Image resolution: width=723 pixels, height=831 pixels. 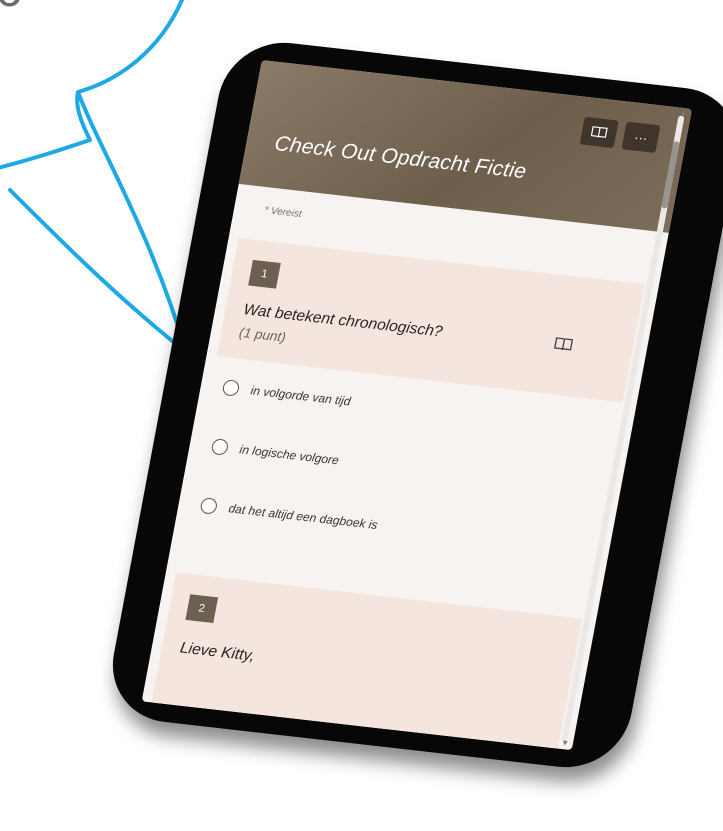 What do you see at coordinates (202, 608) in the screenshot?
I see `question-2-number: 2` at bounding box center [202, 608].